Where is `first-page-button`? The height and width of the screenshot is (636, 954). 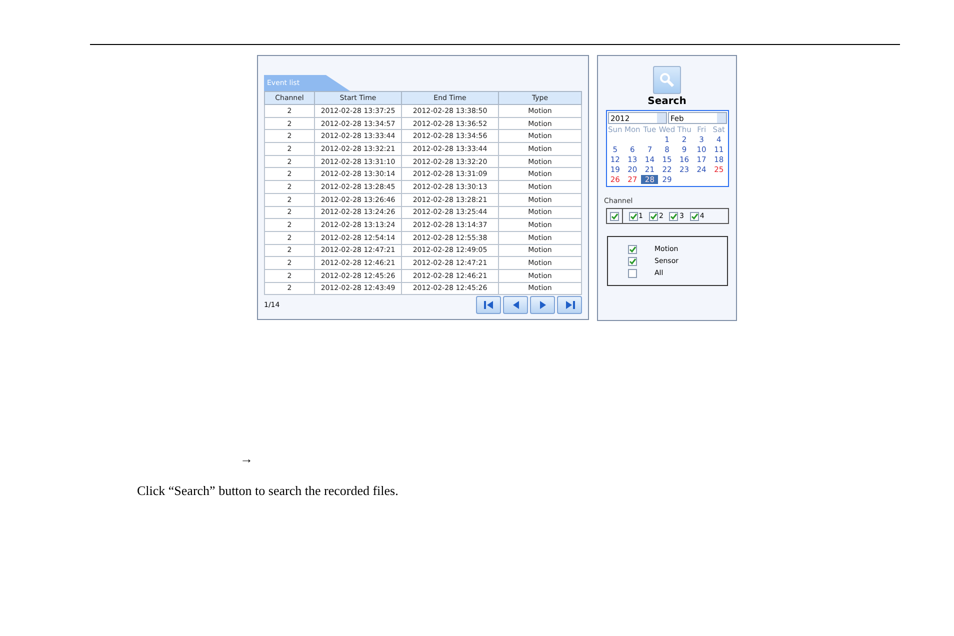 first-page-button is located at coordinates (488, 305).